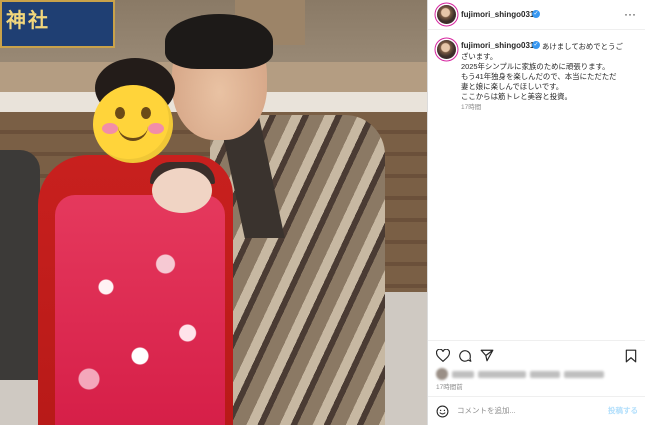  What do you see at coordinates (140, 310) in the screenshot?
I see `baby-floral-blanket` at bounding box center [140, 310].